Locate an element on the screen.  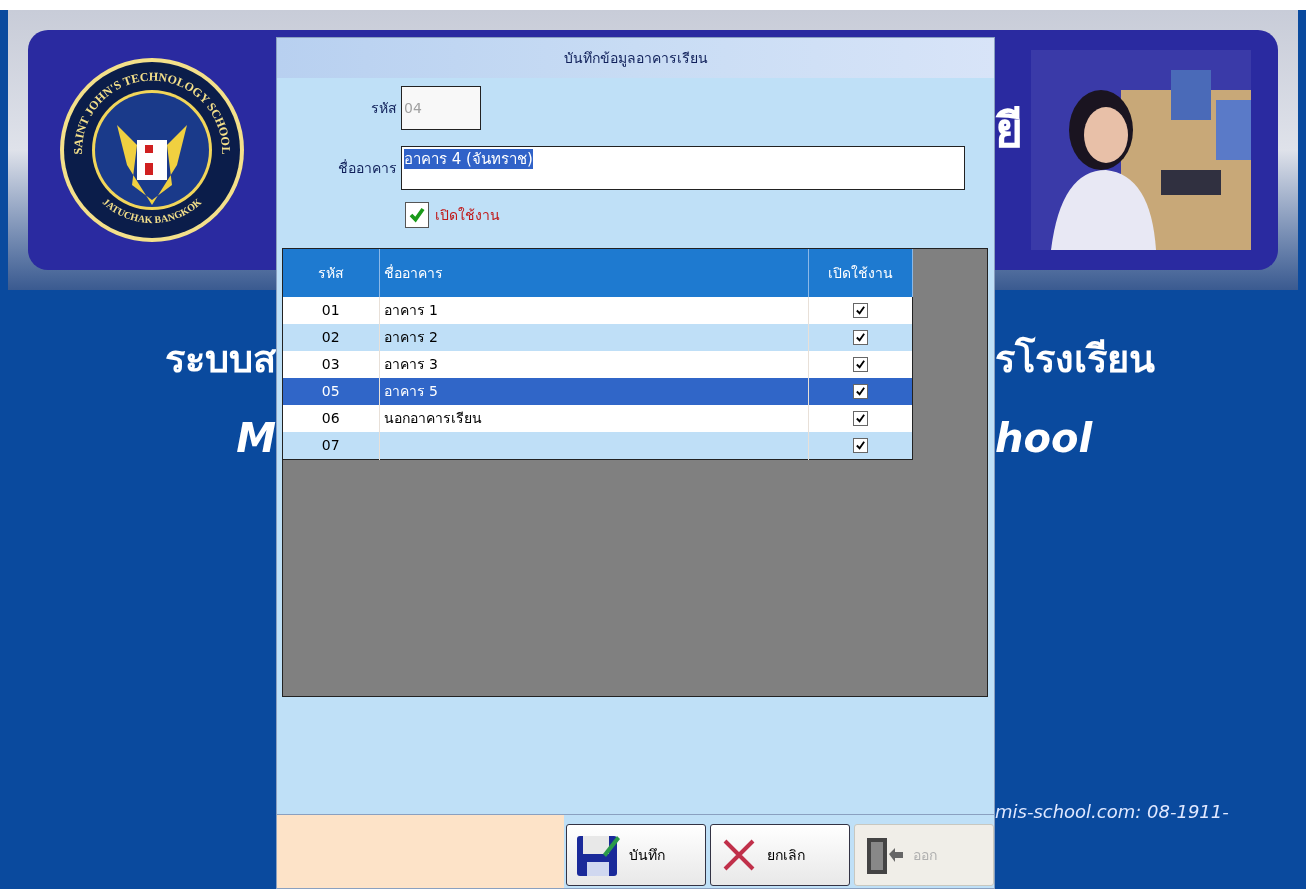
table-row: 07 is located at coordinates (598, 445).